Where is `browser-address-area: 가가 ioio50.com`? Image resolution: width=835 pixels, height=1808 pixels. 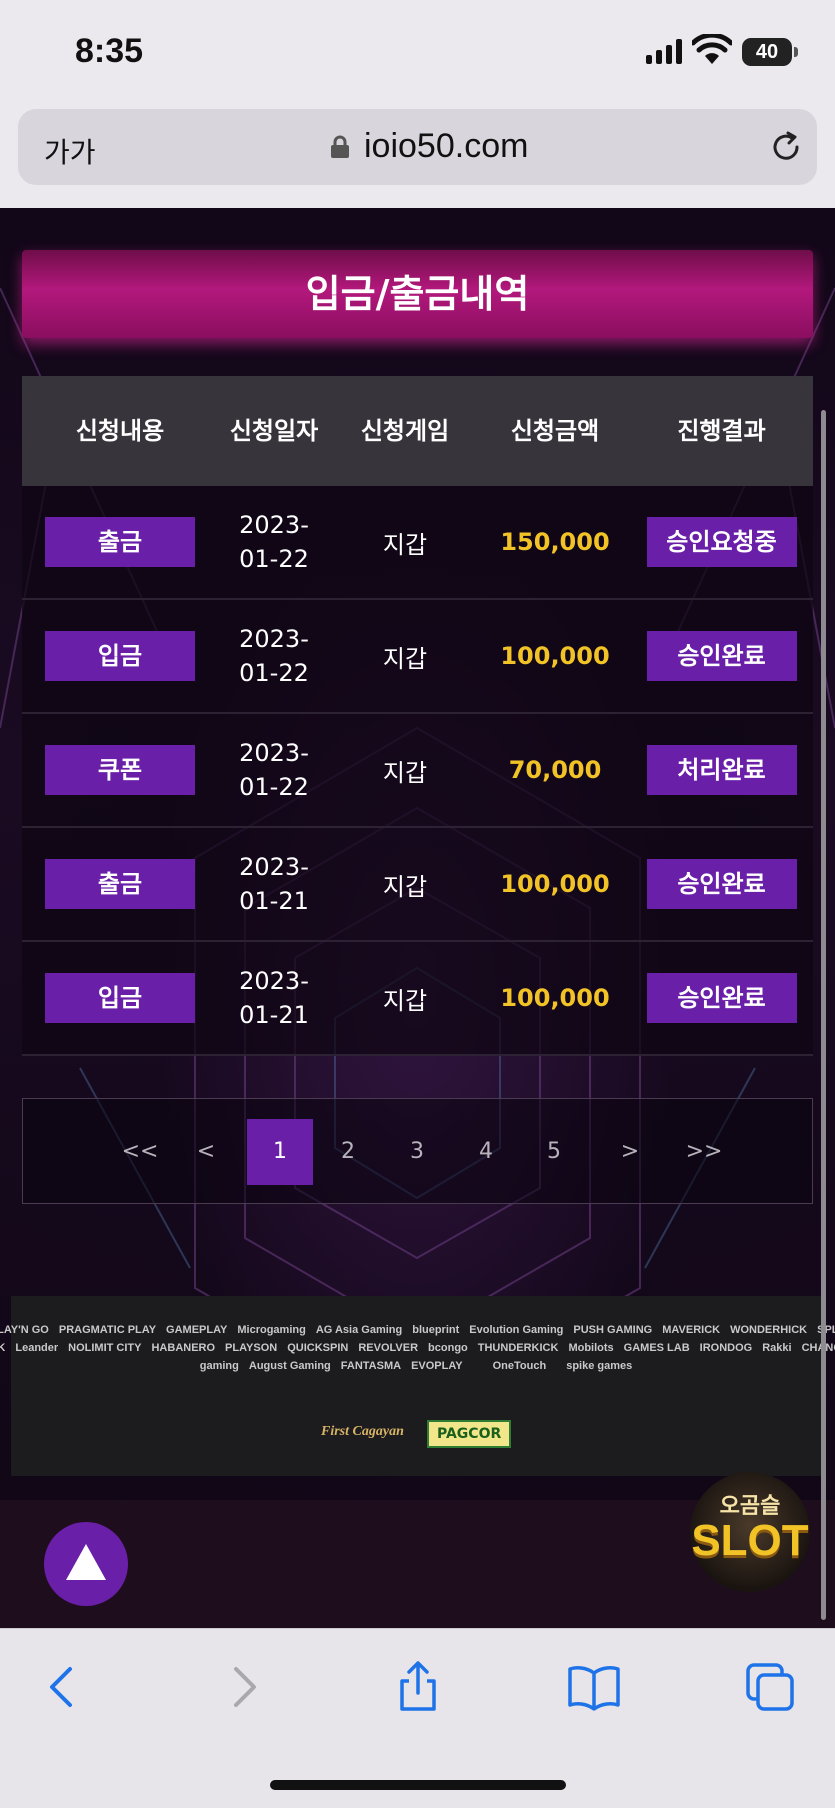
browser-address-area: 가가 ioio50.com is located at coordinates (417, 156).